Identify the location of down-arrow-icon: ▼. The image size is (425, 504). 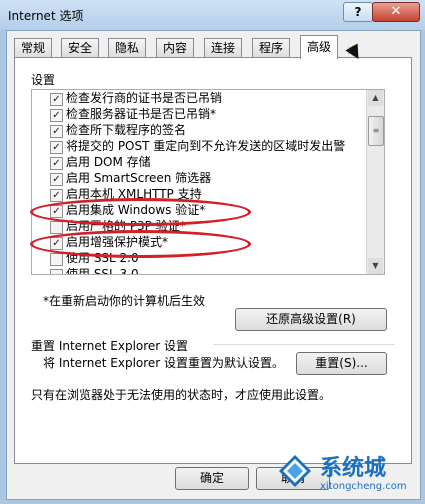
(375, 266).